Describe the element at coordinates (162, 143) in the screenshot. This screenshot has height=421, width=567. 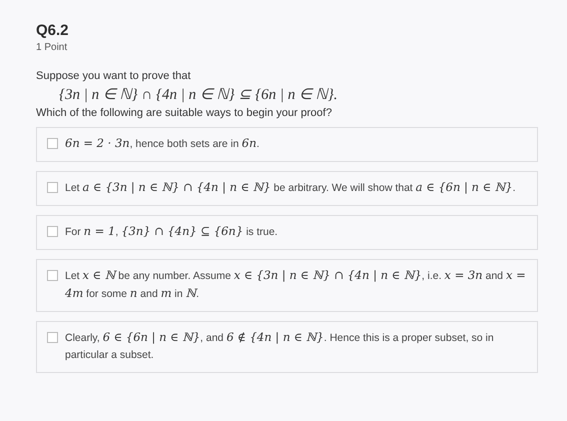
I see `option-text: 6n = 2 · 3n, hence both sets are in 6n.` at that location.